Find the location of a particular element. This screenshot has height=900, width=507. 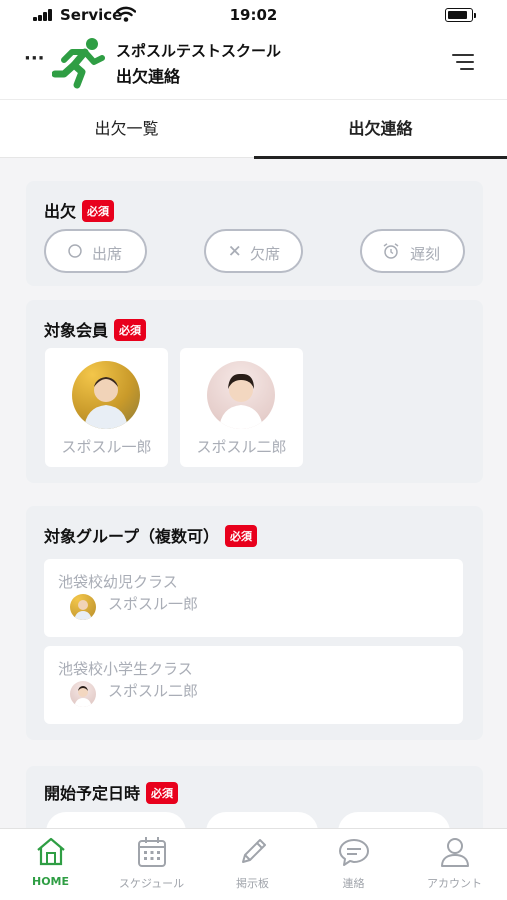

tab-attendance-contact: 出欠連絡 is located at coordinates (380, 129).